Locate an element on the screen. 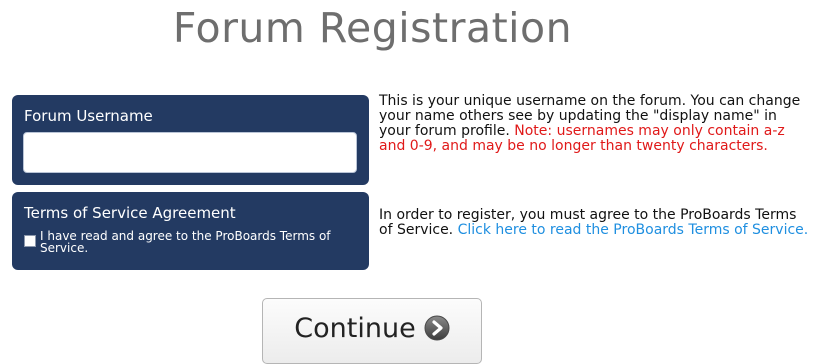 Image resolution: width=817 pixels, height=364 pixels. arrow-right-circle-icon is located at coordinates (437, 328).